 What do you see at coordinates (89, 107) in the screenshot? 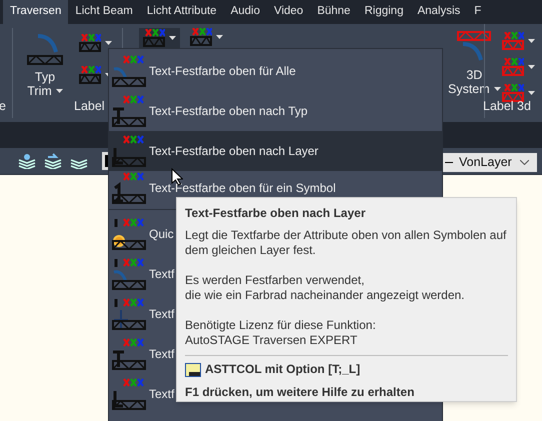
I see `group-label: Label` at bounding box center [89, 107].